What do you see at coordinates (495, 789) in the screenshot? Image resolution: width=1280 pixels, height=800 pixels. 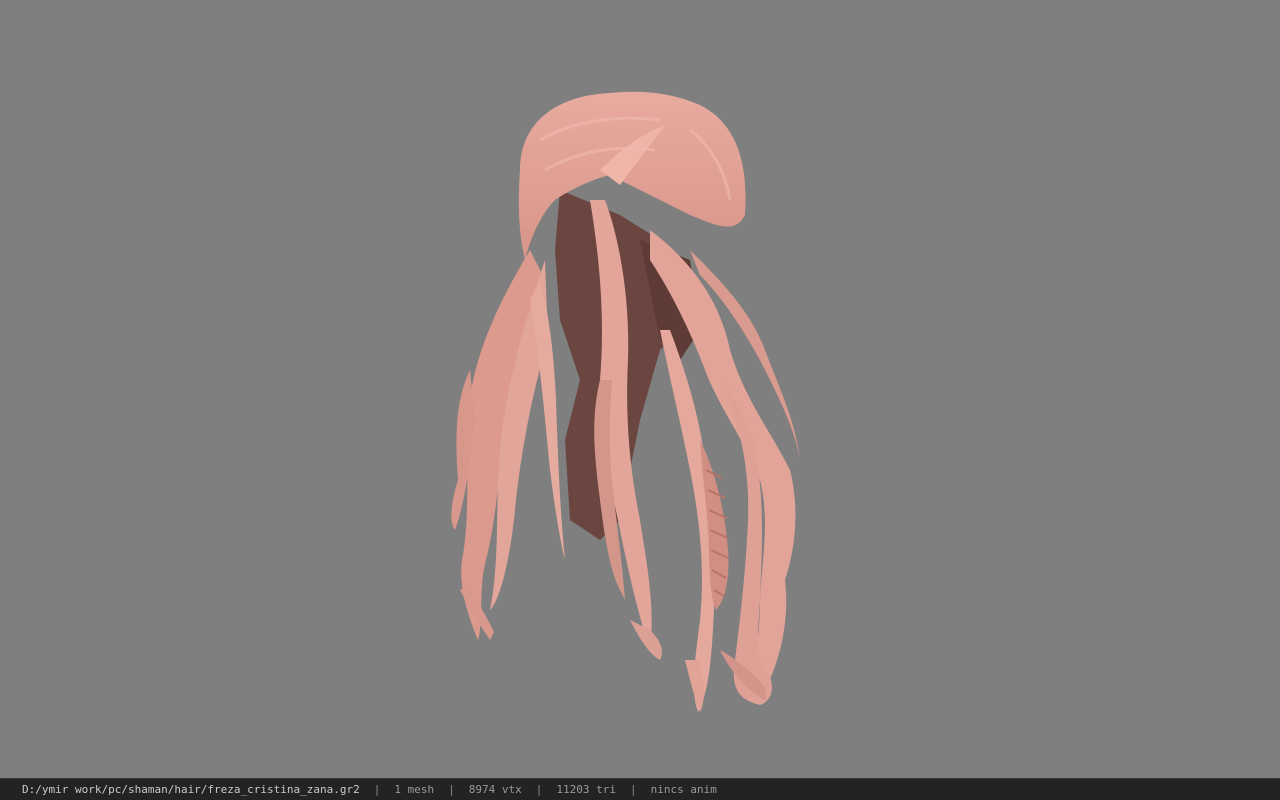 I see `vertex-count: 8974 vtx` at bounding box center [495, 789].